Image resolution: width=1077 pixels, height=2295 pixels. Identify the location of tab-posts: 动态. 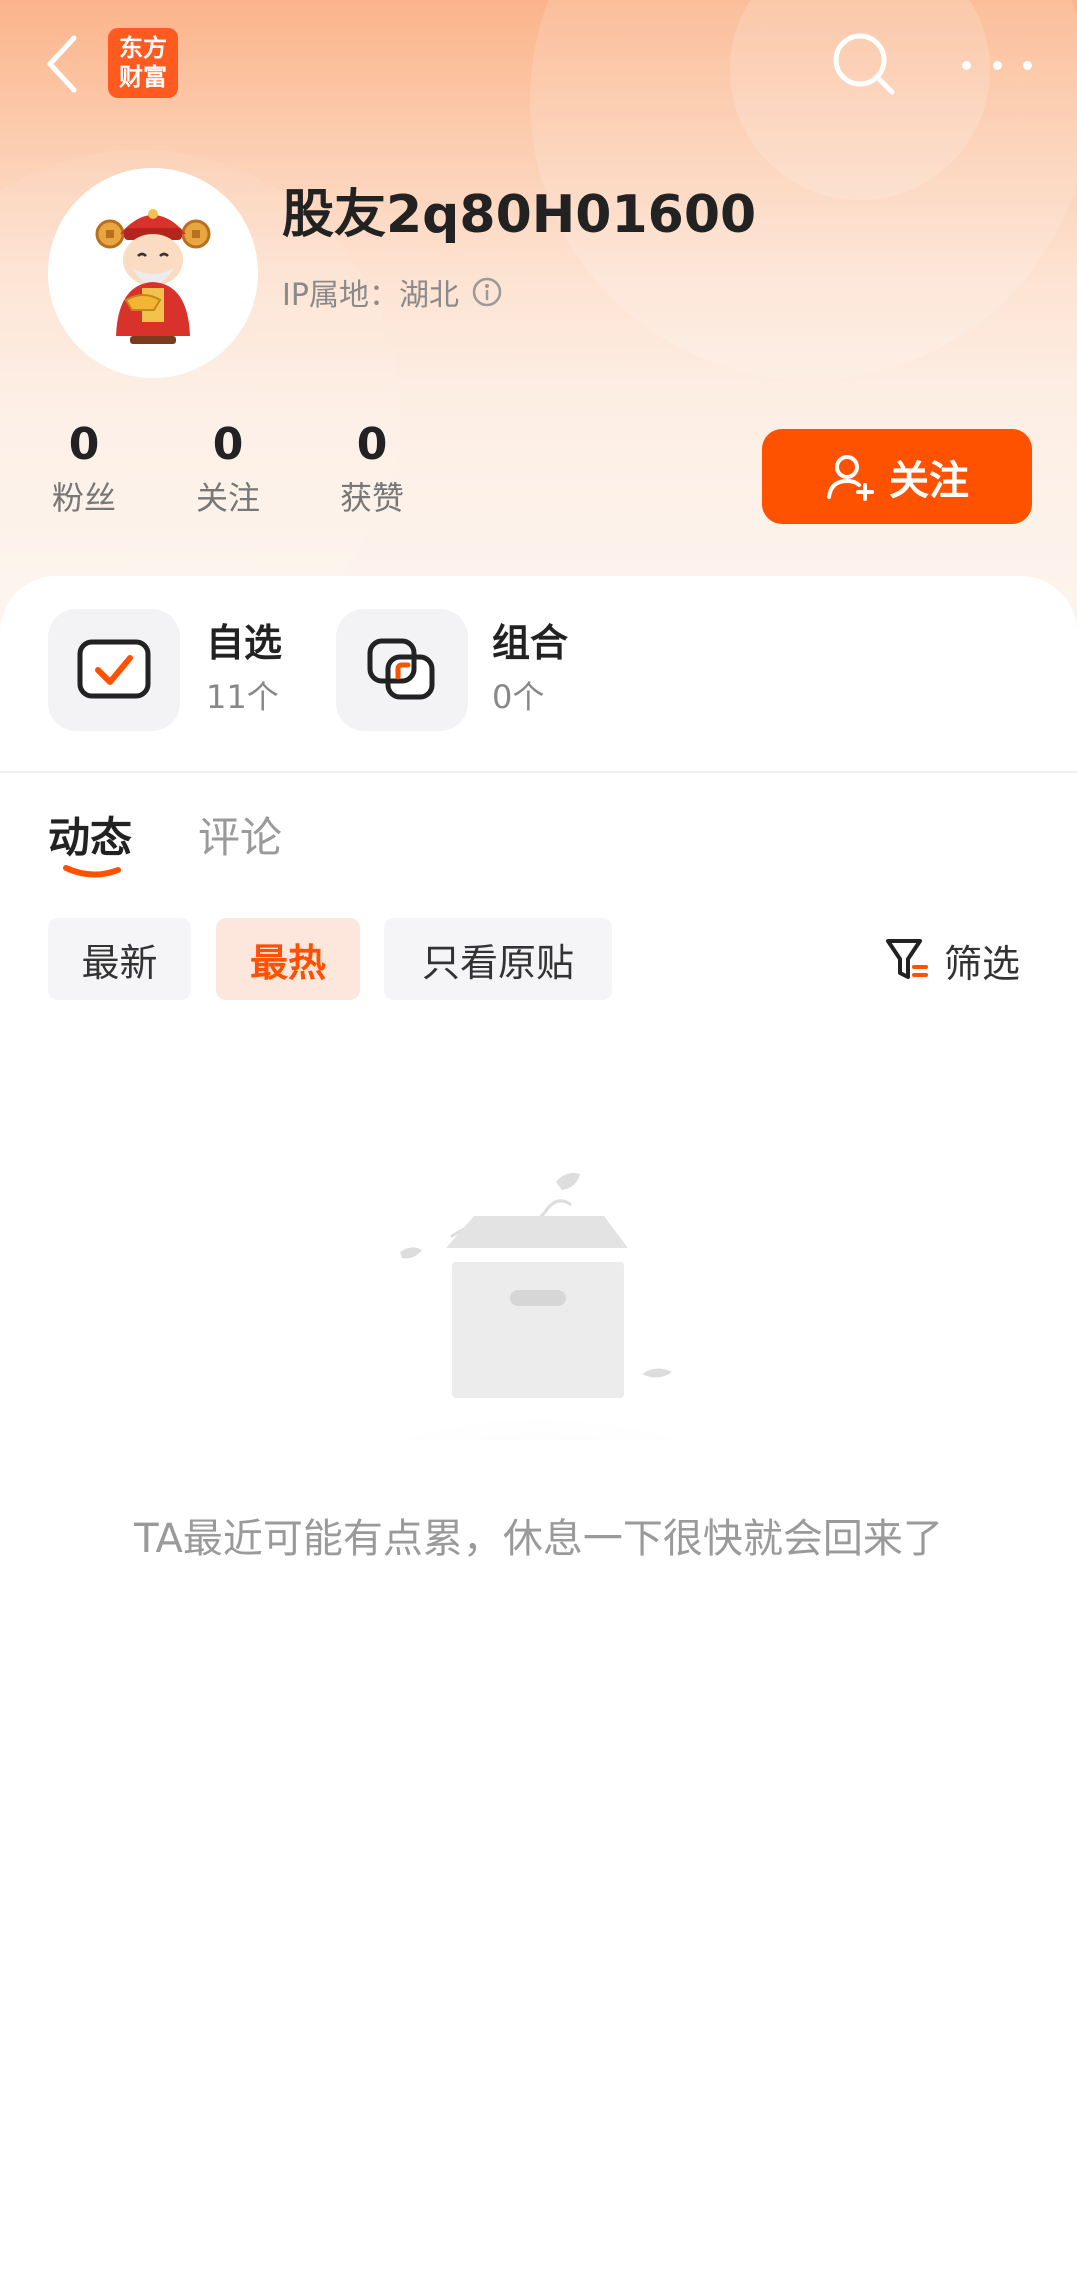
(90, 834).